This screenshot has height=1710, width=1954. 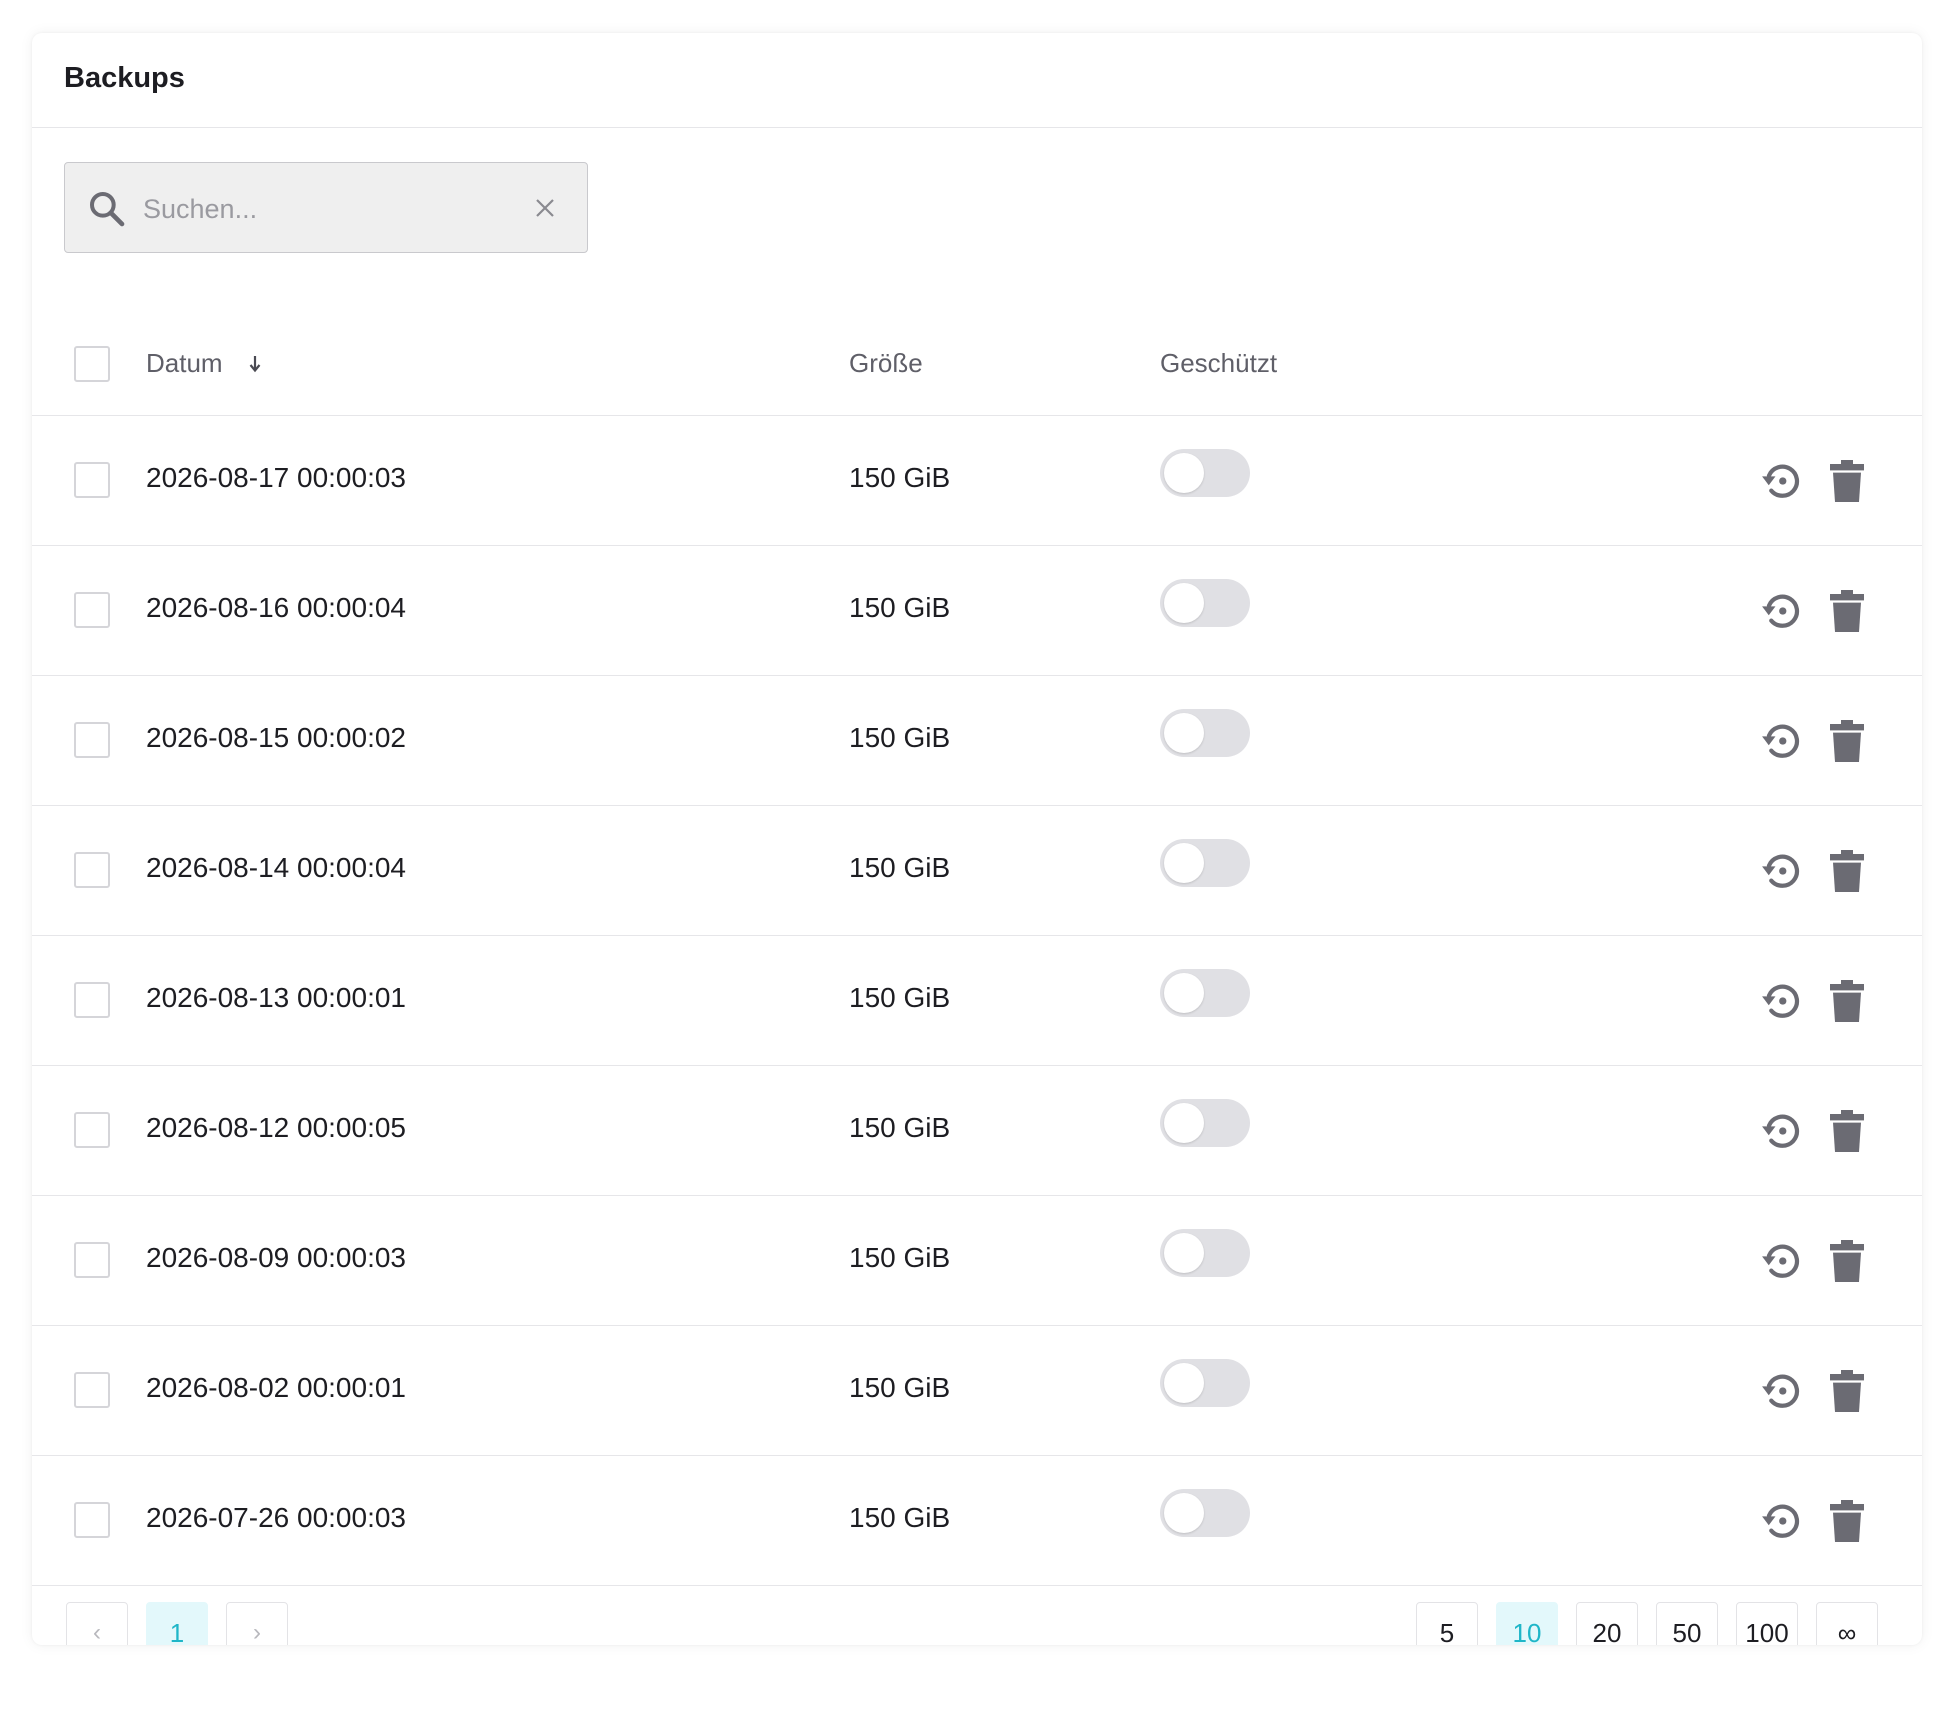 What do you see at coordinates (977, 1521) in the screenshot?
I see `table-row: 2026-07-26 00:00:03 150 GiB` at bounding box center [977, 1521].